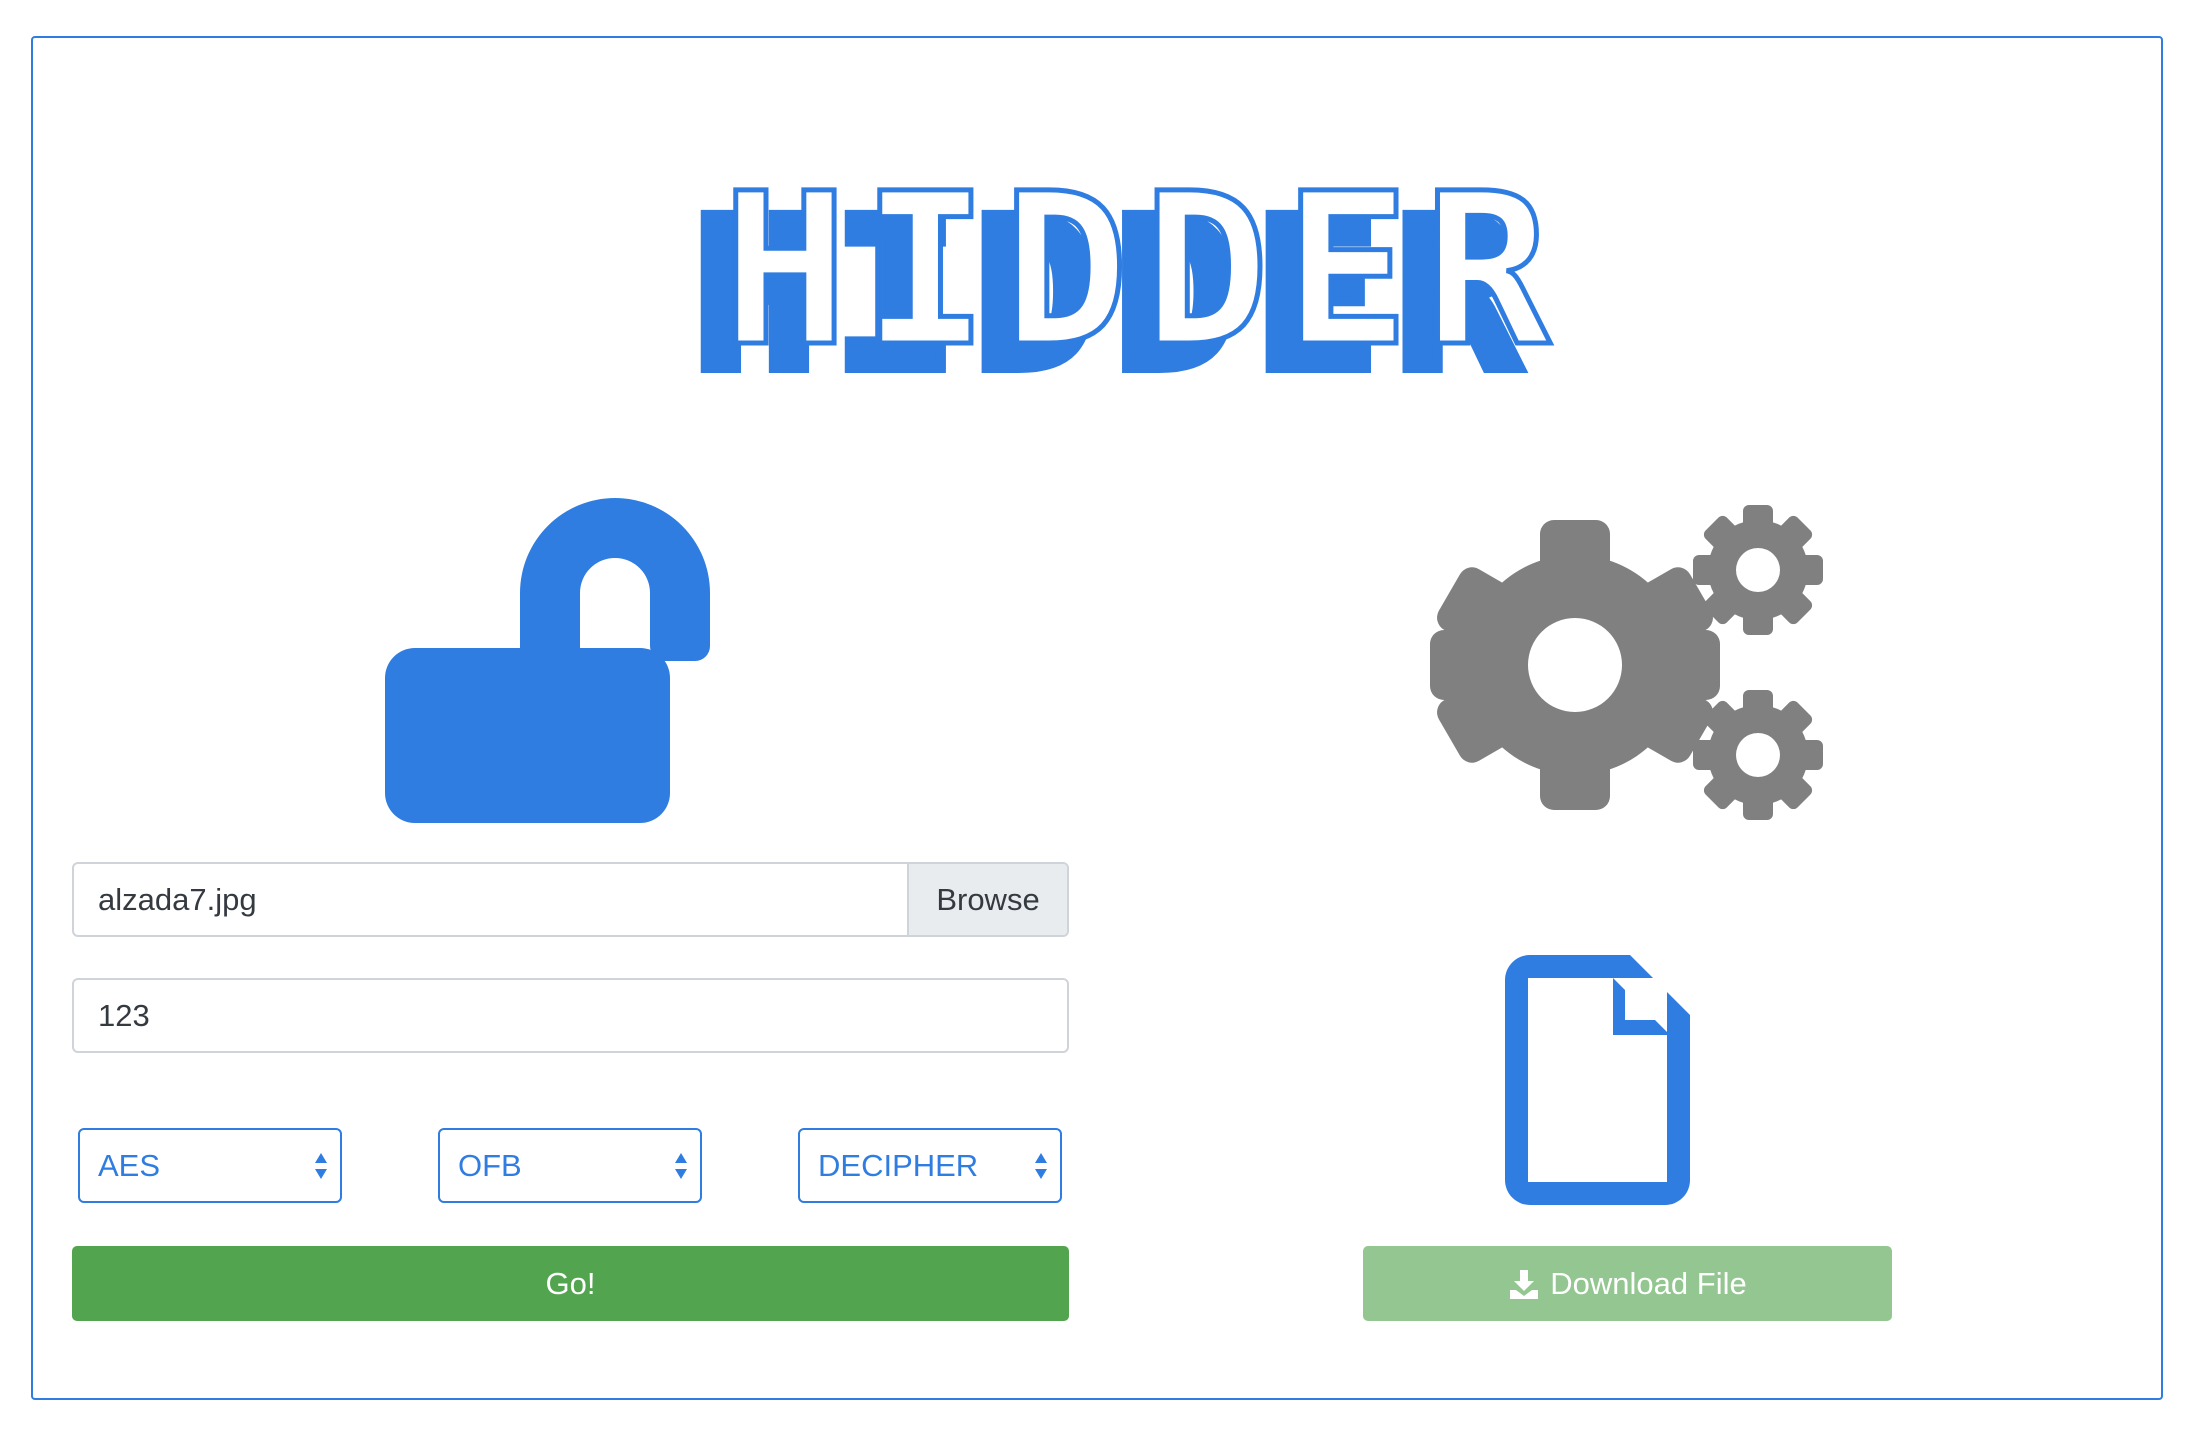  Describe the element at coordinates (1648, 1283) in the screenshot. I see `download-file-label: Download File` at that location.